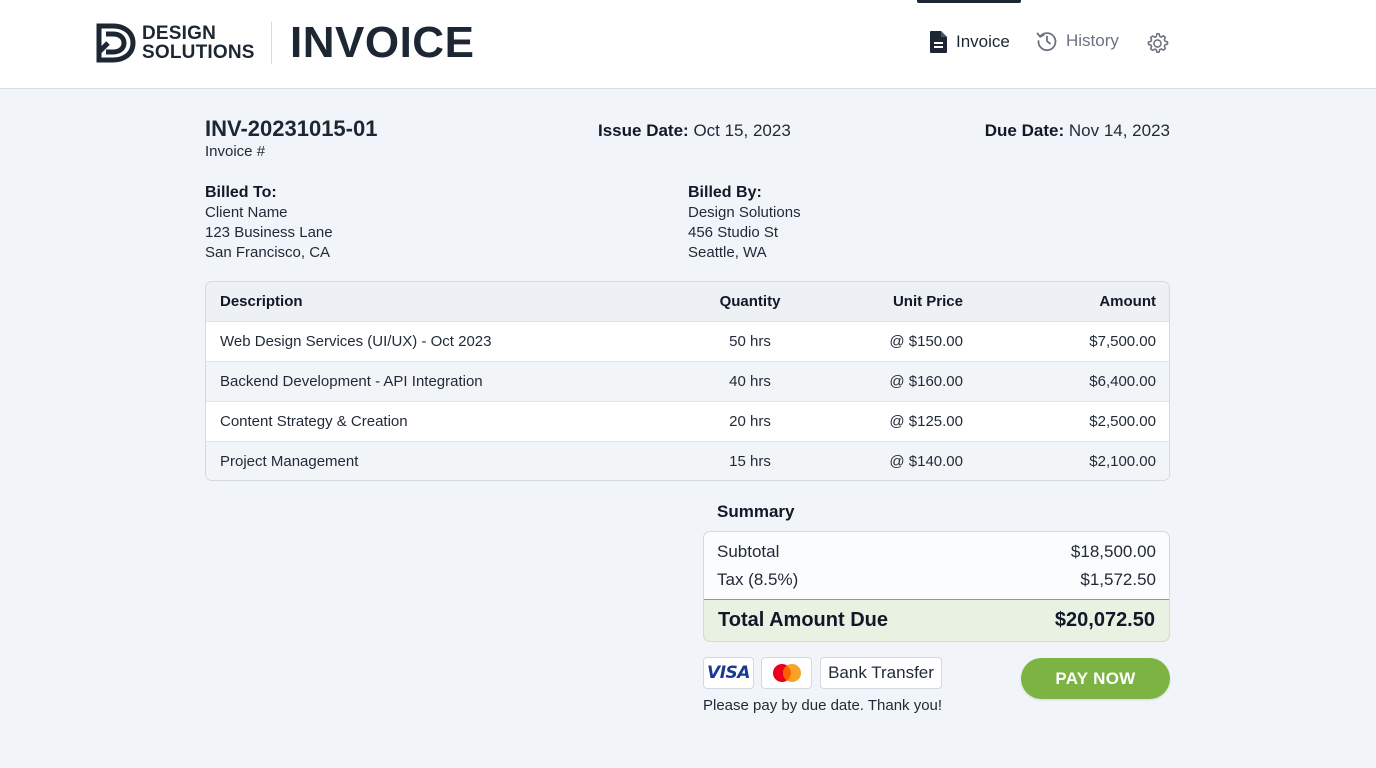 The height and width of the screenshot is (768, 1376). I want to click on due-date: Due Date: Nov 14, 2023, so click(1077, 131).